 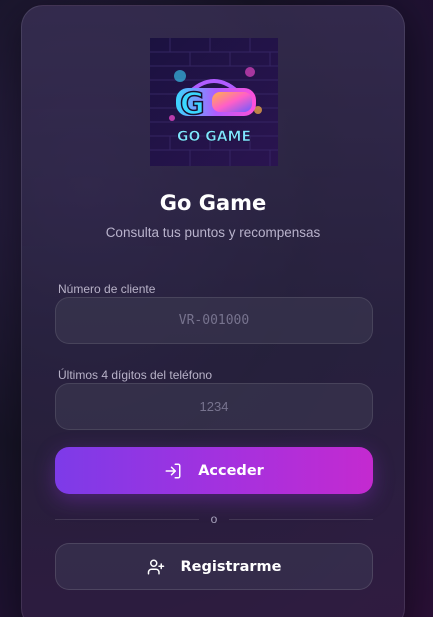 I want to click on register-button-label: Registrarme, so click(x=231, y=566).